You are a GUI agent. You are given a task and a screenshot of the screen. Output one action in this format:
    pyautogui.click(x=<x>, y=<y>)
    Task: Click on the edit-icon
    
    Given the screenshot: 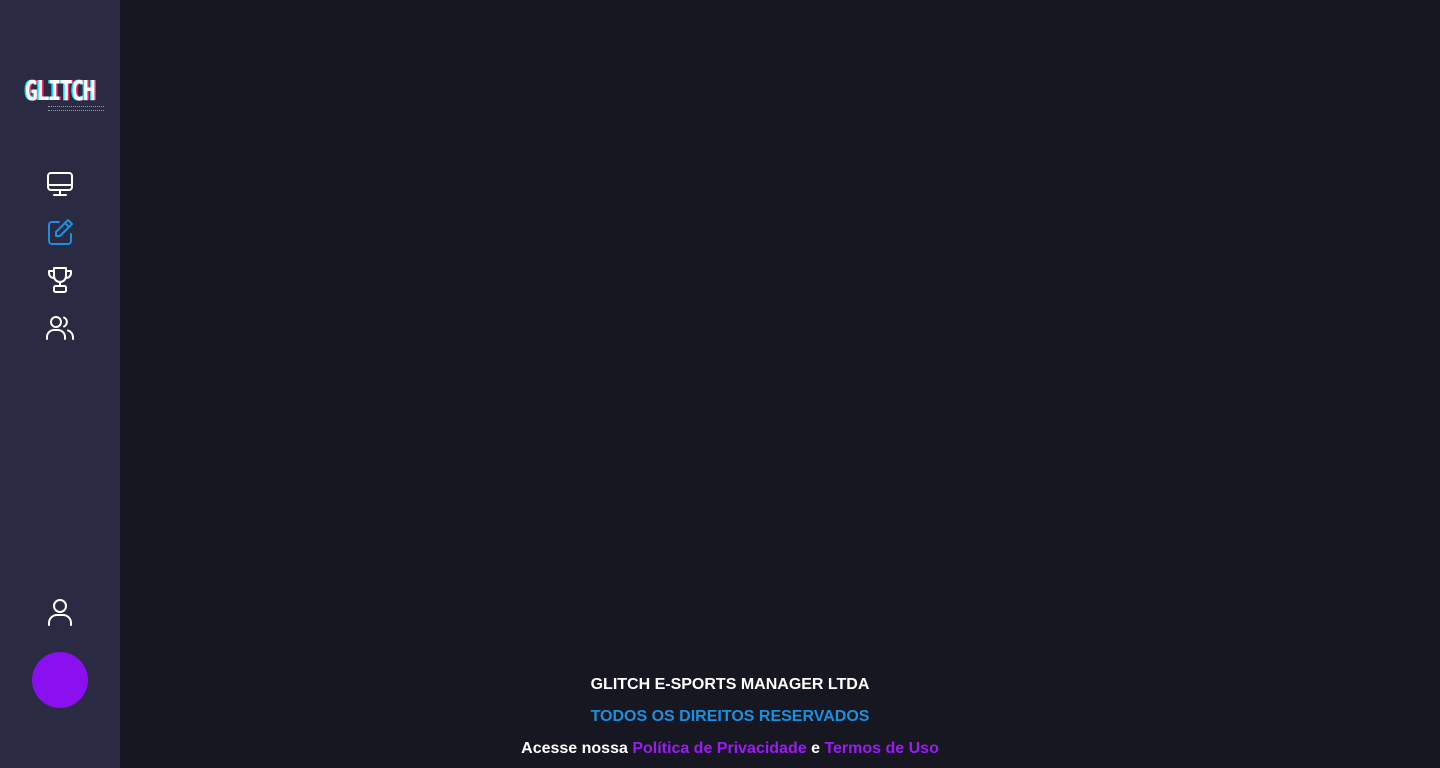 What is the action you would take?
    pyautogui.click(x=60, y=232)
    